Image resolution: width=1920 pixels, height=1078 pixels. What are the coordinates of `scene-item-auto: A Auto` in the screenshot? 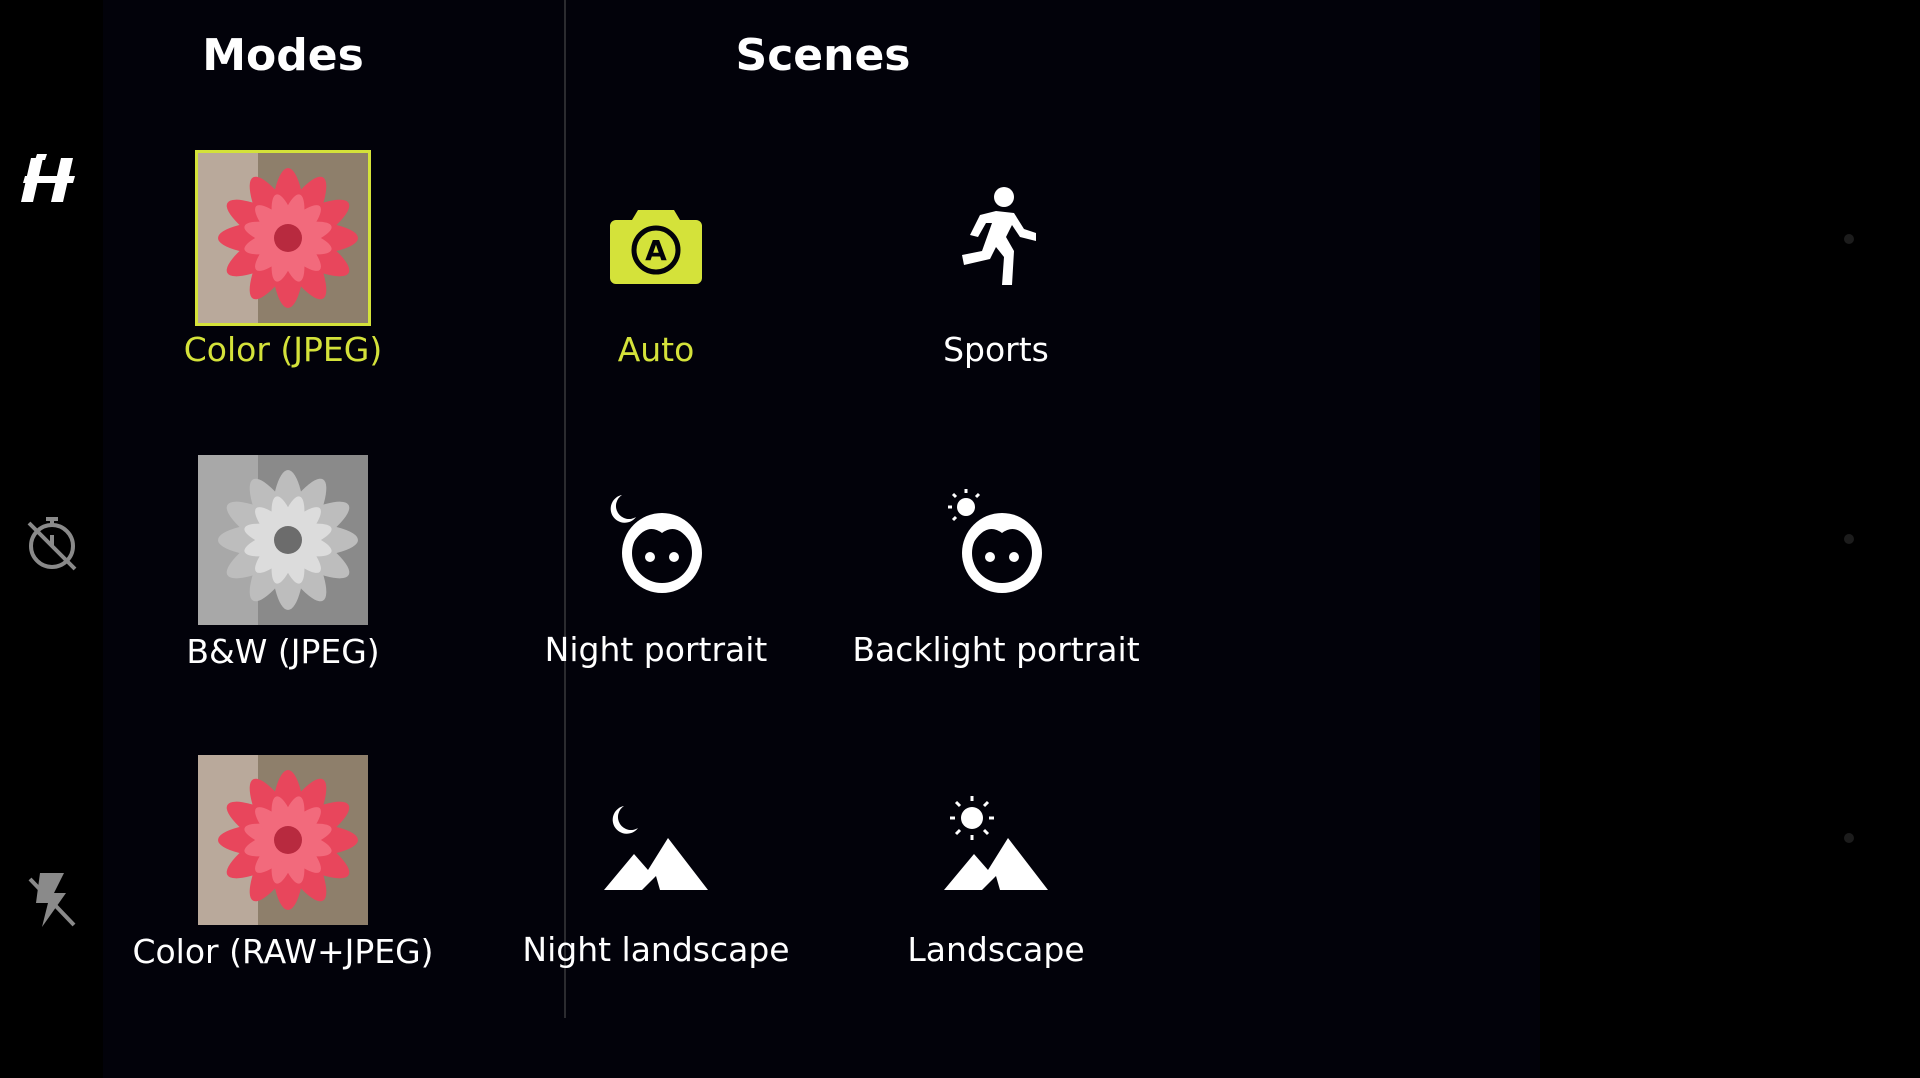 It's located at (656, 274).